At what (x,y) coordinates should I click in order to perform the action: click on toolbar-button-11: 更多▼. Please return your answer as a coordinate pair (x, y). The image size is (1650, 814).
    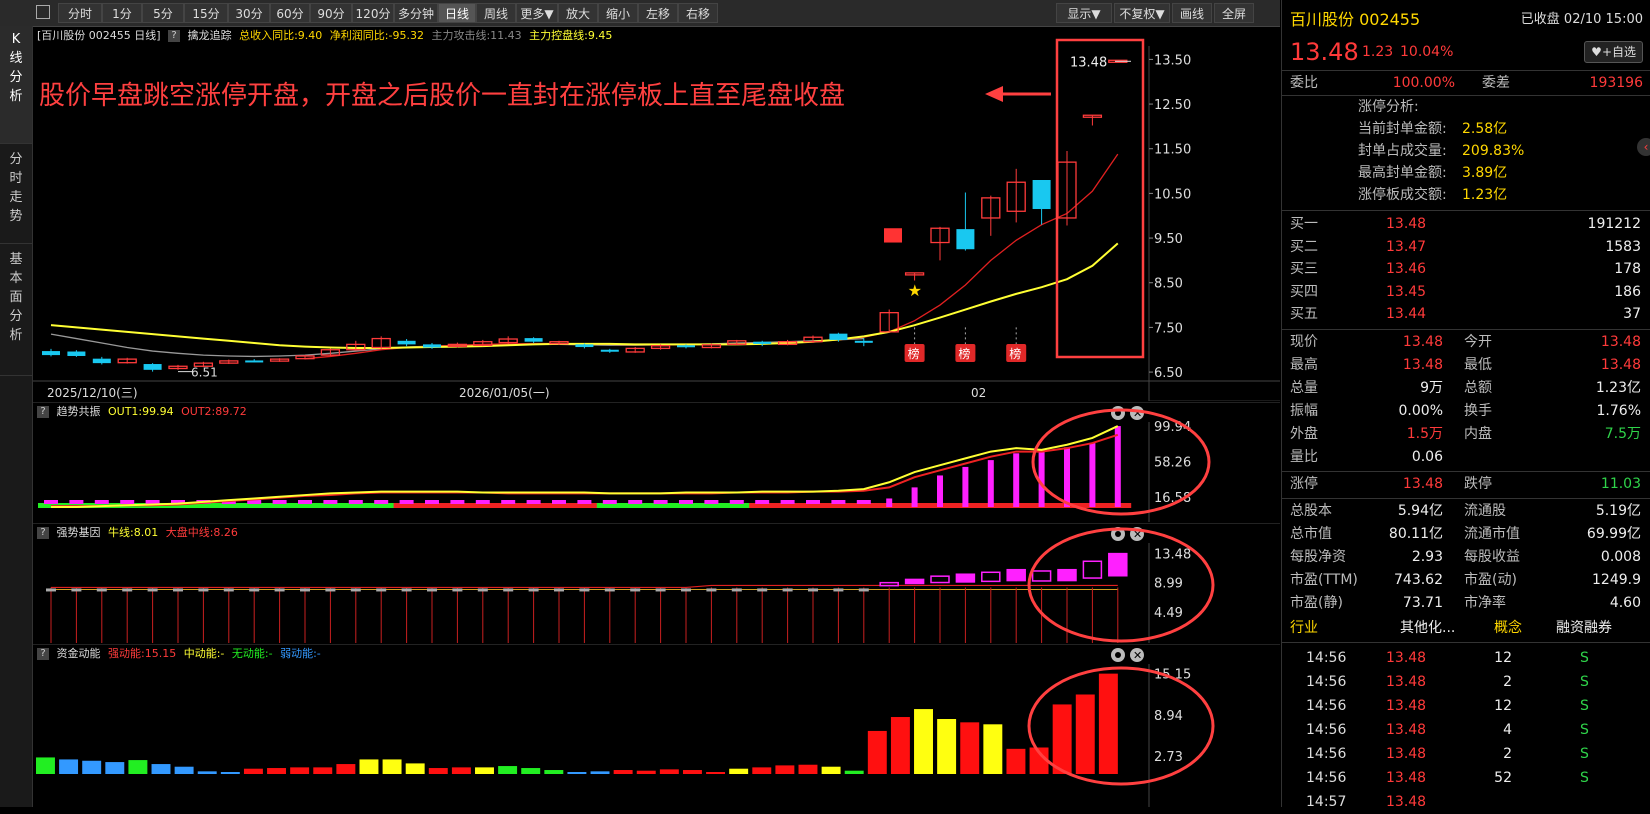
    Looking at the image, I should click on (537, 13).